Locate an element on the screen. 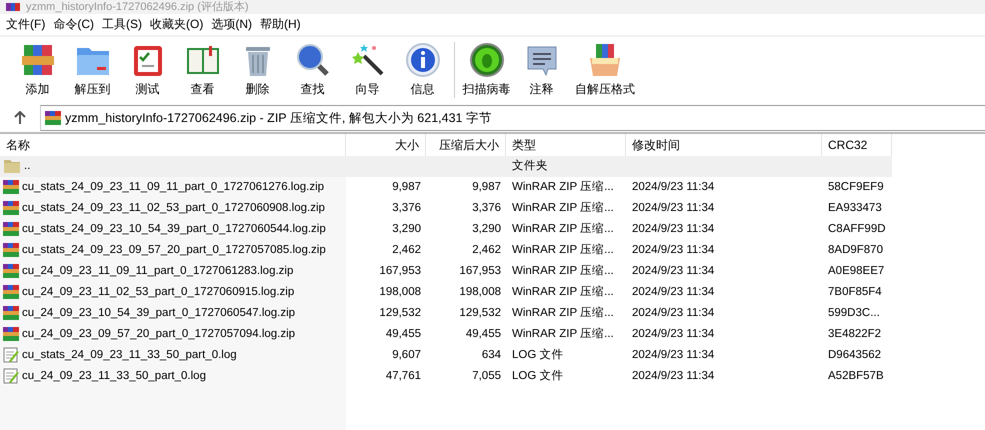 The width and height of the screenshot is (985, 430). column-header: 大小 is located at coordinates (386, 145).